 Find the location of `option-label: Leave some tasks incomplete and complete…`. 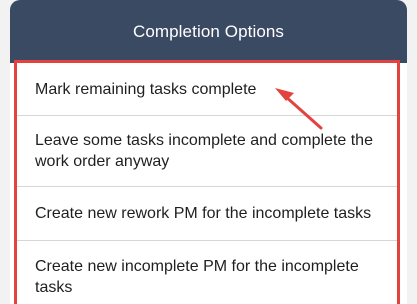

option-label: Leave some tasks incomplete and complete… is located at coordinates (204, 151).